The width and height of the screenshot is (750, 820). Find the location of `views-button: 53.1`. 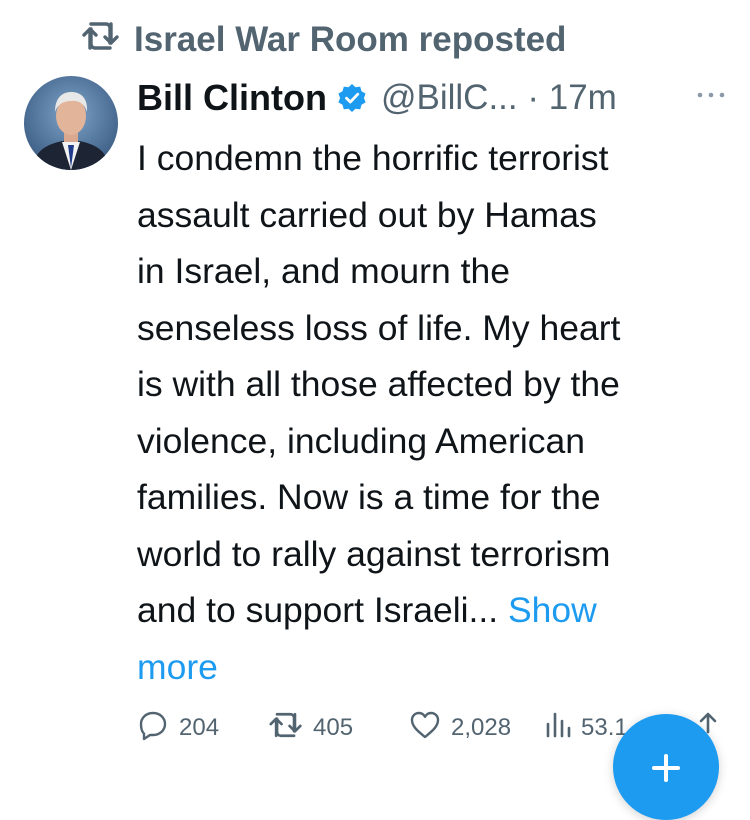

views-button: 53.1 is located at coordinates (586, 728).